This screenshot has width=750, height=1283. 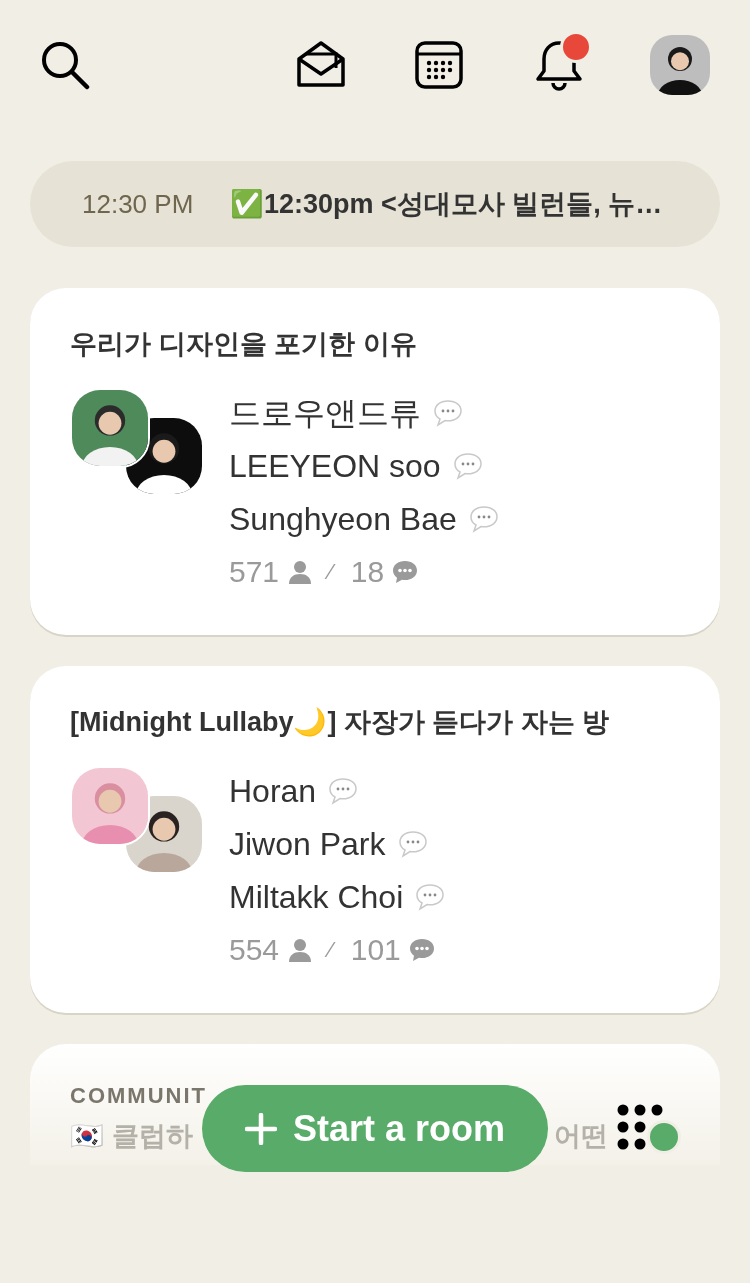 What do you see at coordinates (307, 844) in the screenshot?
I see `speaker-name: Jiwon Park` at bounding box center [307, 844].